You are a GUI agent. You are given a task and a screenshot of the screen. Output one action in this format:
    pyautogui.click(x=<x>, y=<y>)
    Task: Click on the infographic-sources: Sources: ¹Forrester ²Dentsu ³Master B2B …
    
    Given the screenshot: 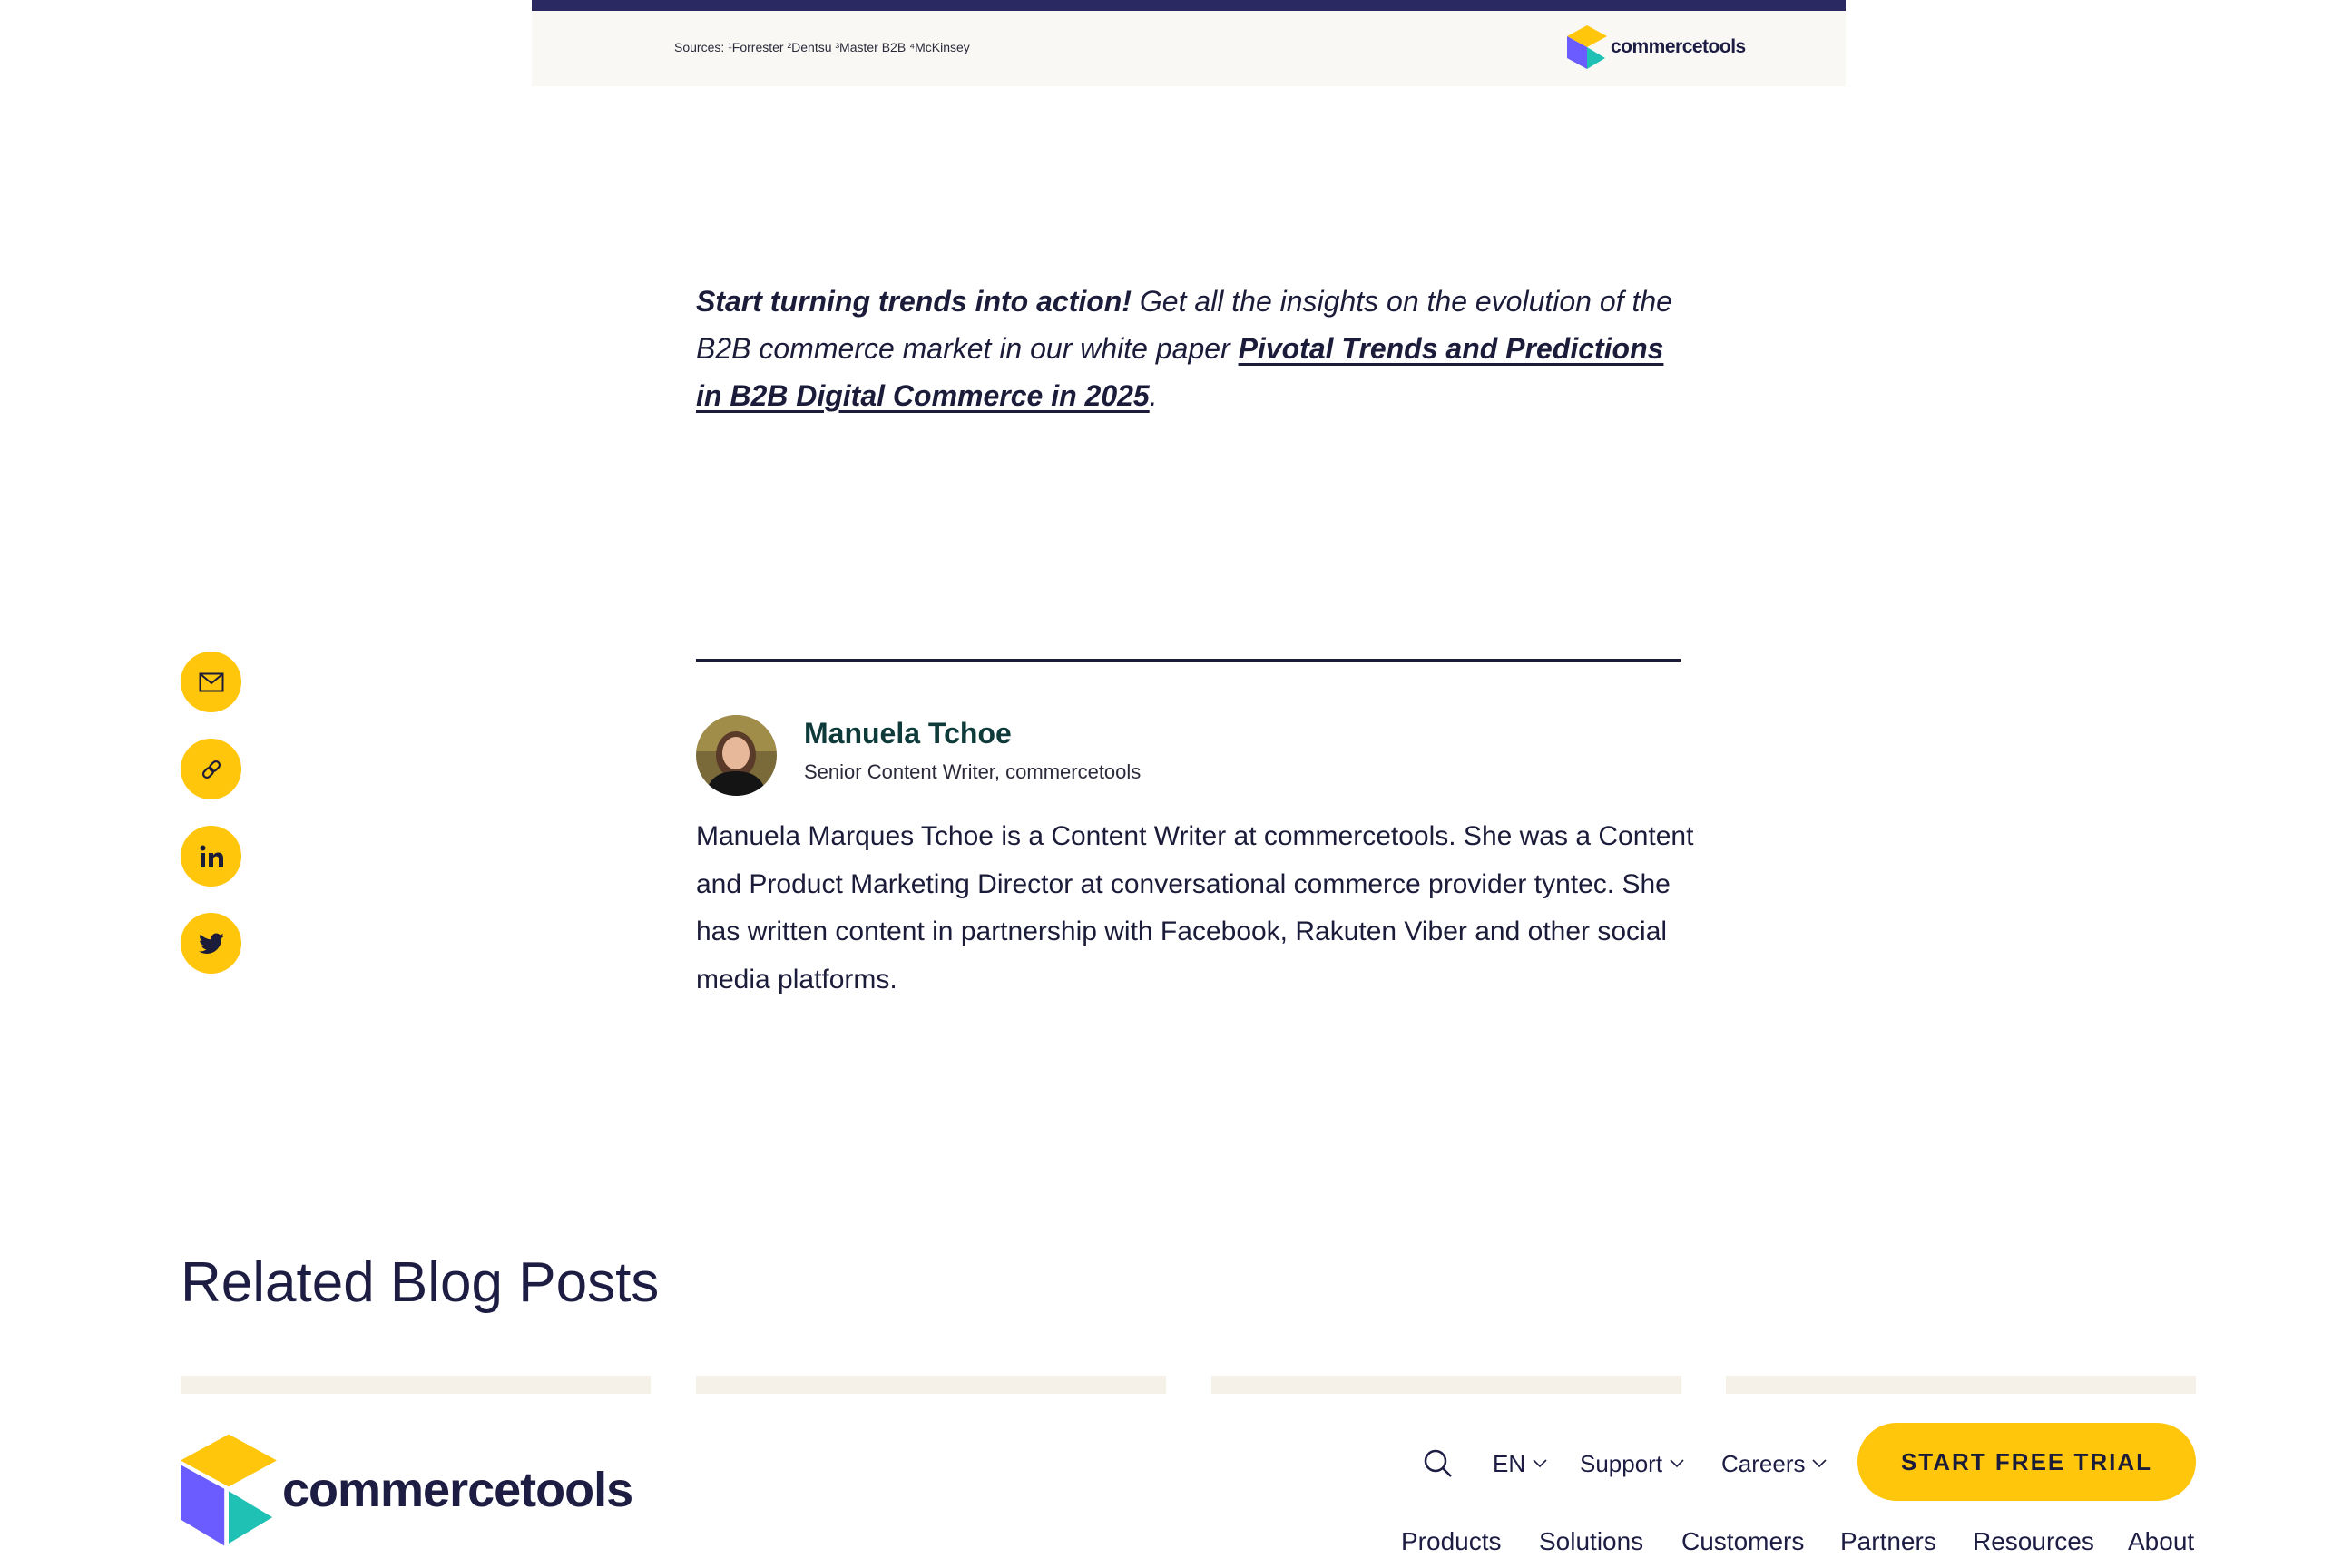 What is the action you would take?
    pyautogui.click(x=822, y=47)
    